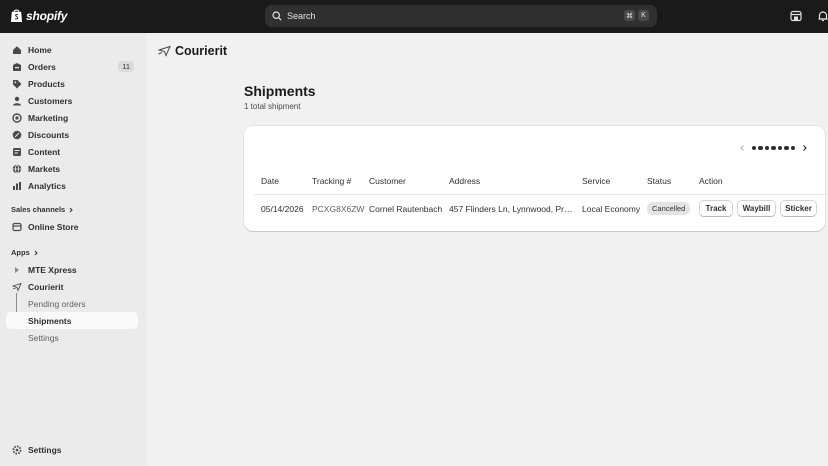  What do you see at coordinates (40, 49) in the screenshot?
I see `sidebar-item-label: Home` at bounding box center [40, 49].